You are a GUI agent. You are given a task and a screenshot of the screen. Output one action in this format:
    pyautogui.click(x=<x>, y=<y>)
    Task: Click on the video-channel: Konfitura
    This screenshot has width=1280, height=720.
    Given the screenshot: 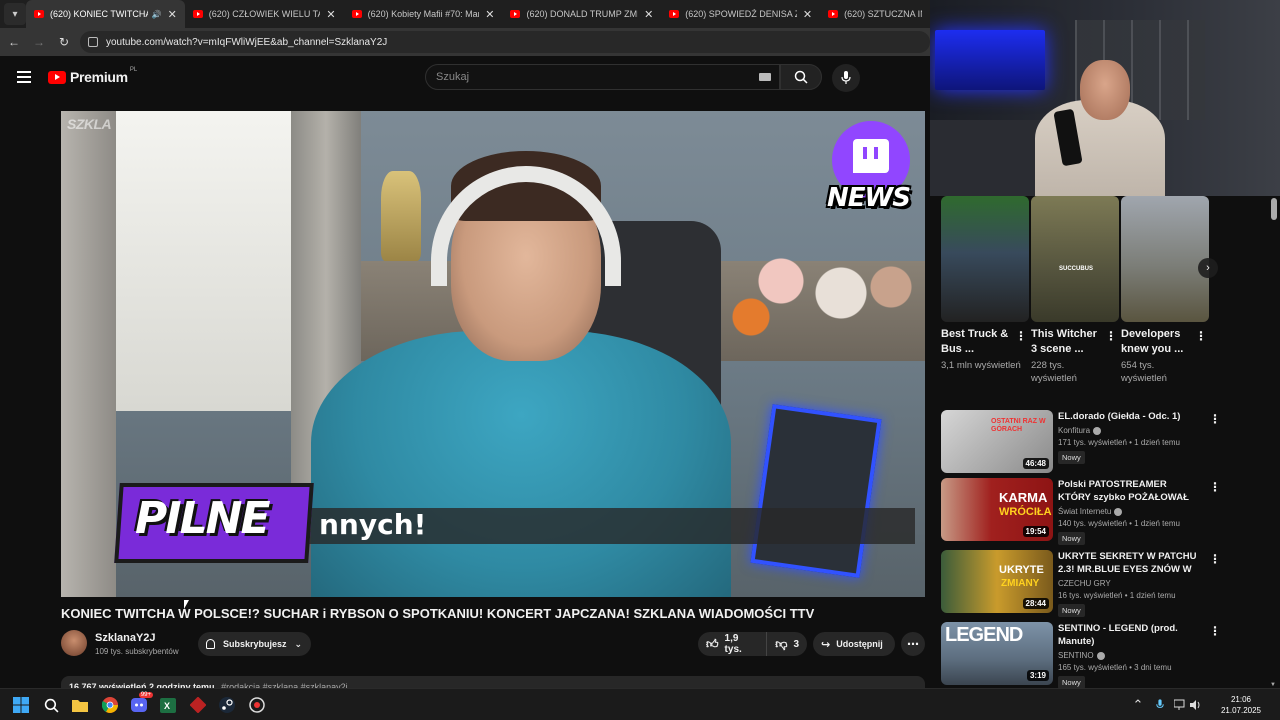 What is the action you would take?
    pyautogui.click(x=1128, y=430)
    